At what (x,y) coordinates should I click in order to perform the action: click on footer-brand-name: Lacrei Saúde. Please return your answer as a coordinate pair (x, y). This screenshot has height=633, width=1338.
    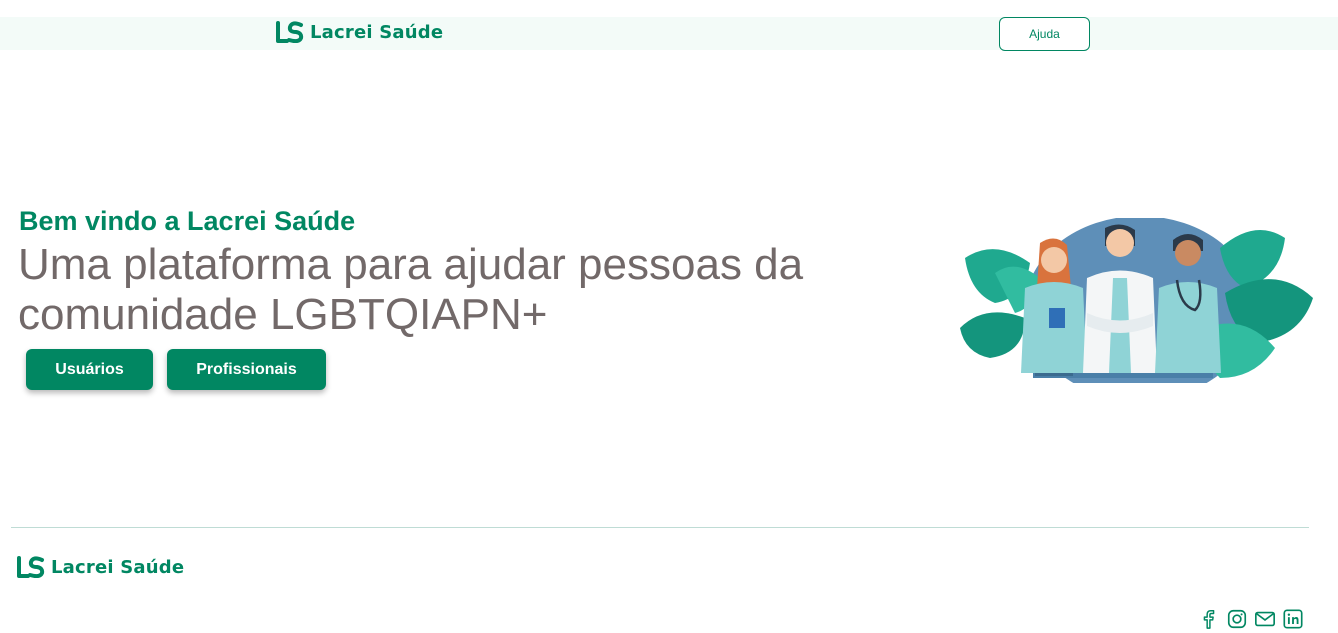
    Looking at the image, I should click on (118, 567).